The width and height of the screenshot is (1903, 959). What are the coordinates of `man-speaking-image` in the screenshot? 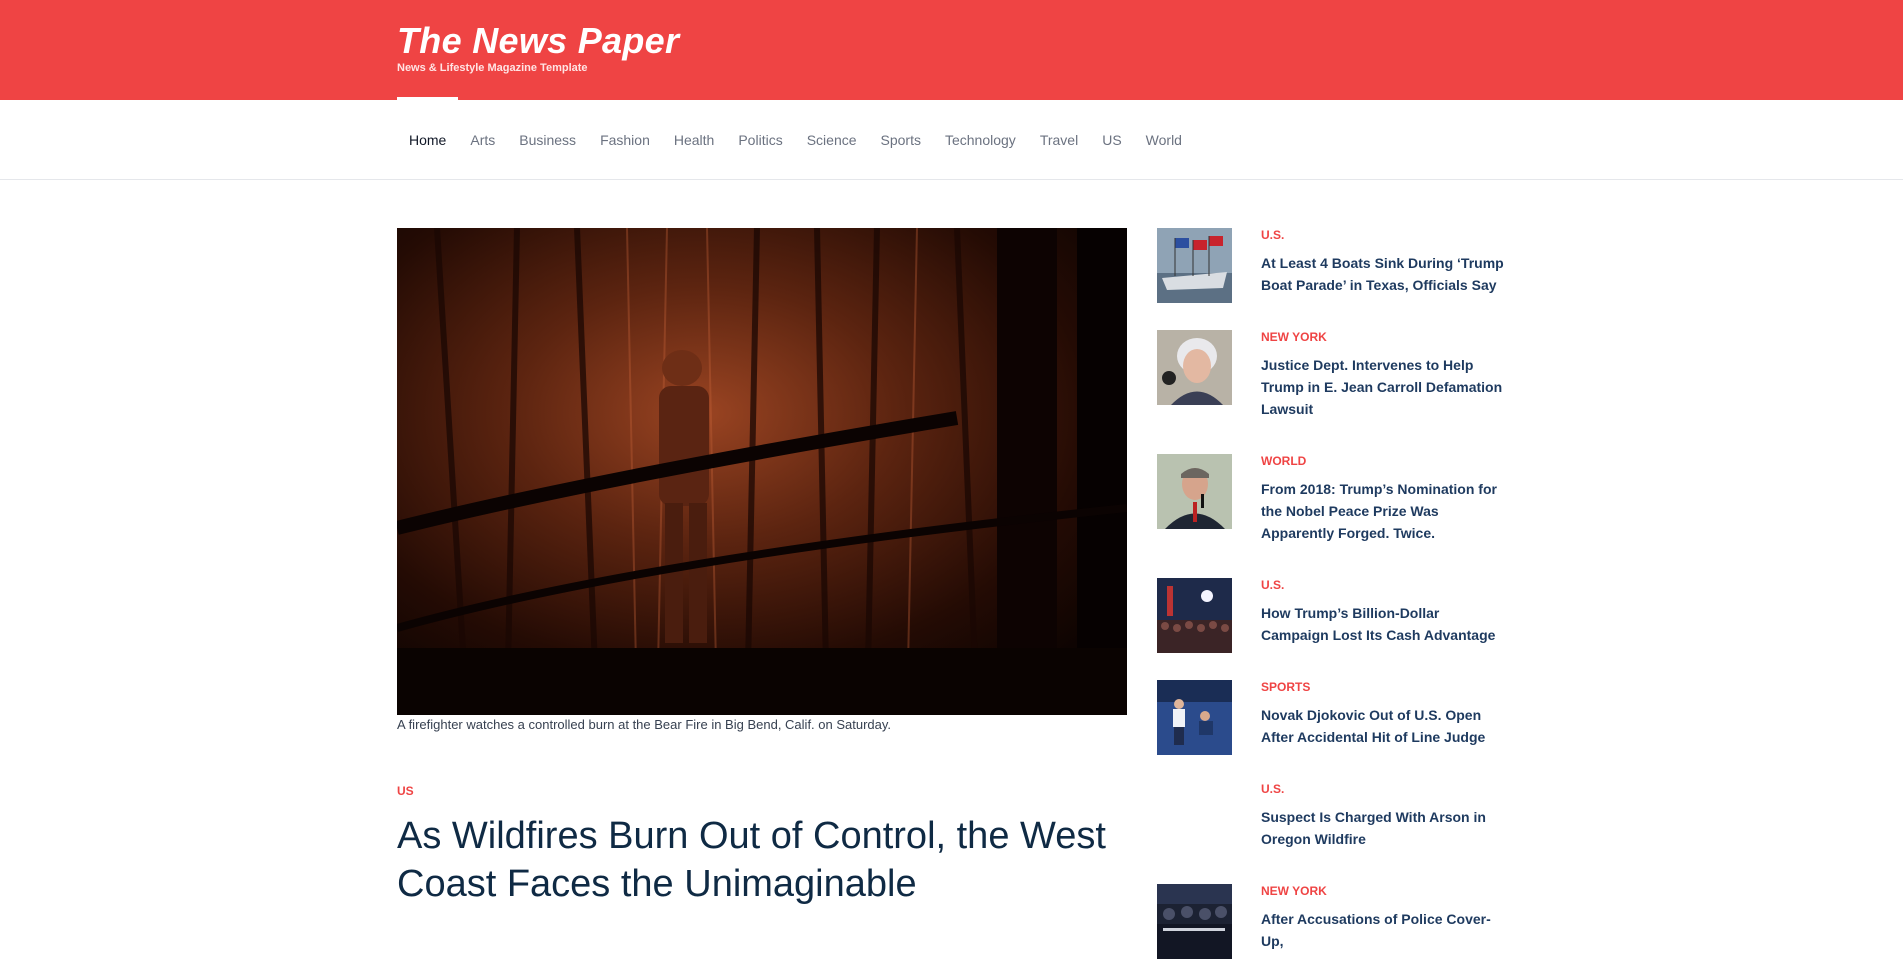 It's located at (1194, 491).